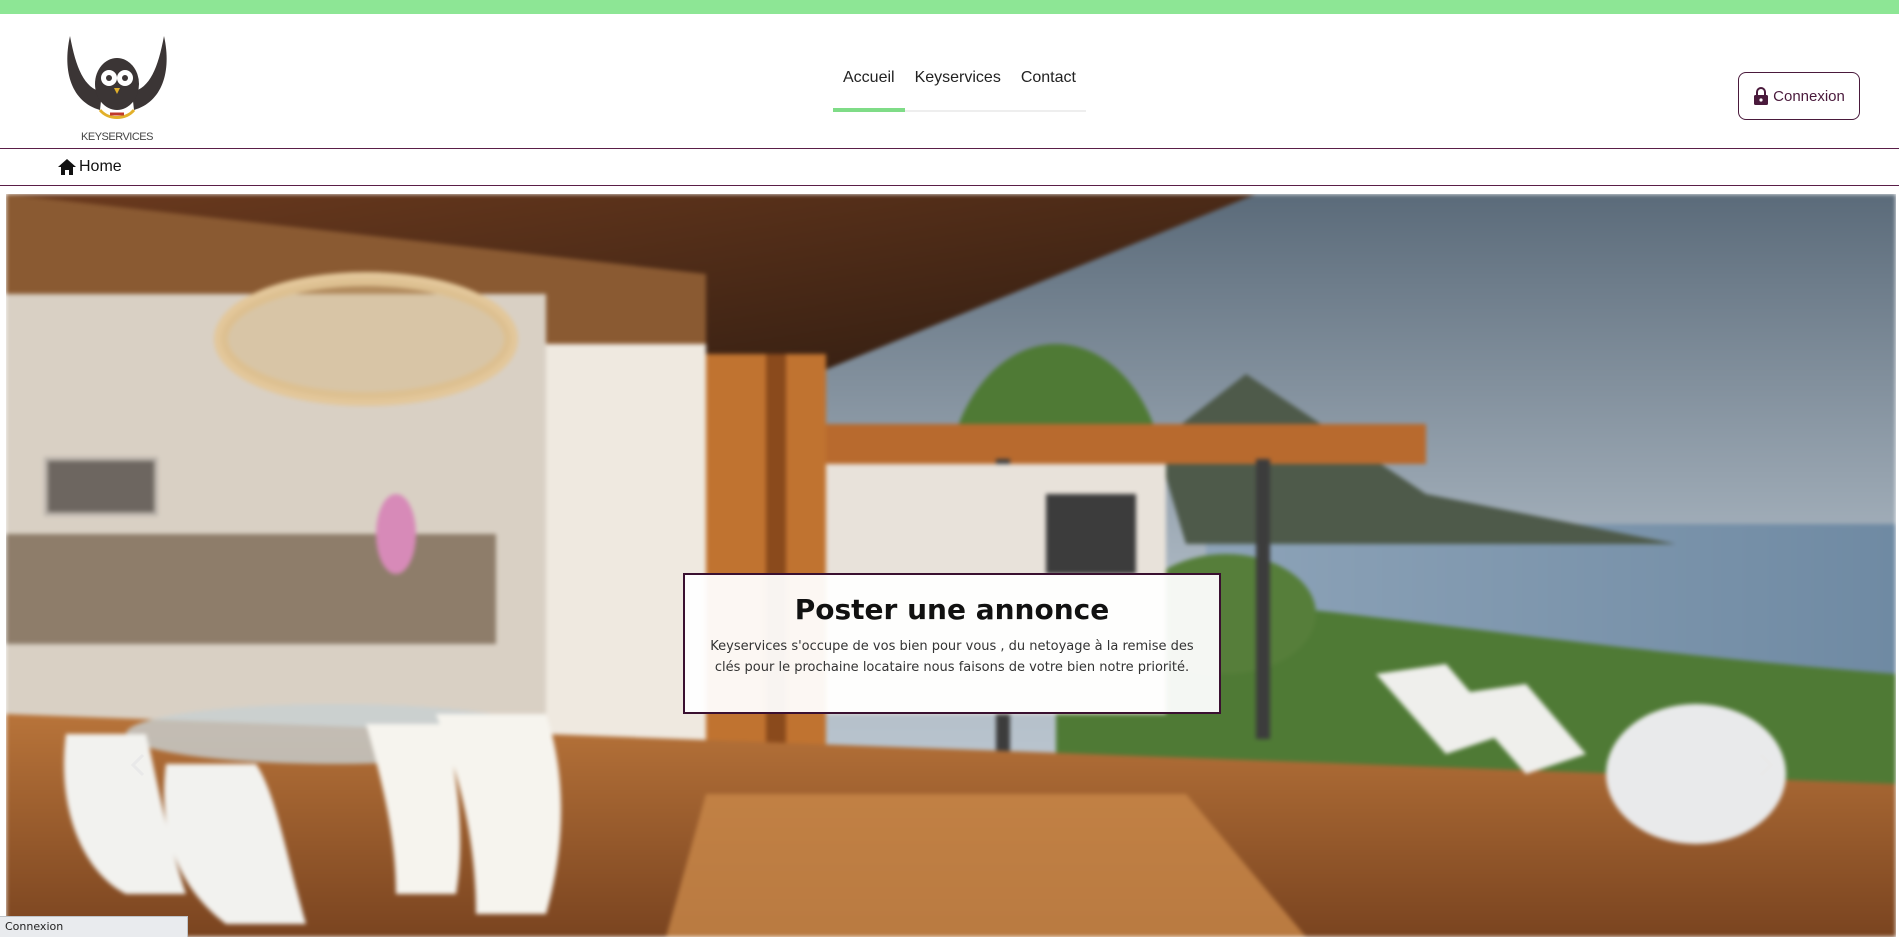 The height and width of the screenshot is (937, 1899). Describe the element at coordinates (952, 609) in the screenshot. I see `caption-title: Poster une annonce` at that location.